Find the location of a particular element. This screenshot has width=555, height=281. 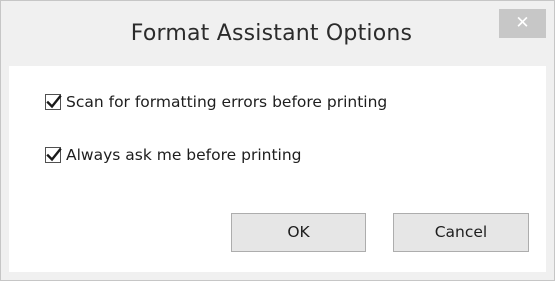

ok-button: OK is located at coordinates (298, 232).